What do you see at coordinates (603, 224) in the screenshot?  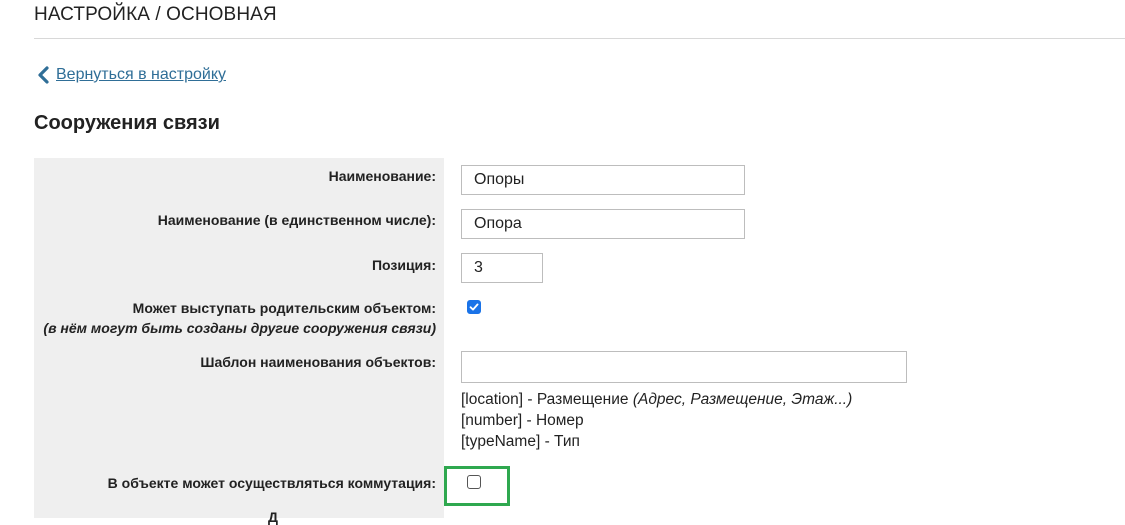 I see `singular-name-input` at bounding box center [603, 224].